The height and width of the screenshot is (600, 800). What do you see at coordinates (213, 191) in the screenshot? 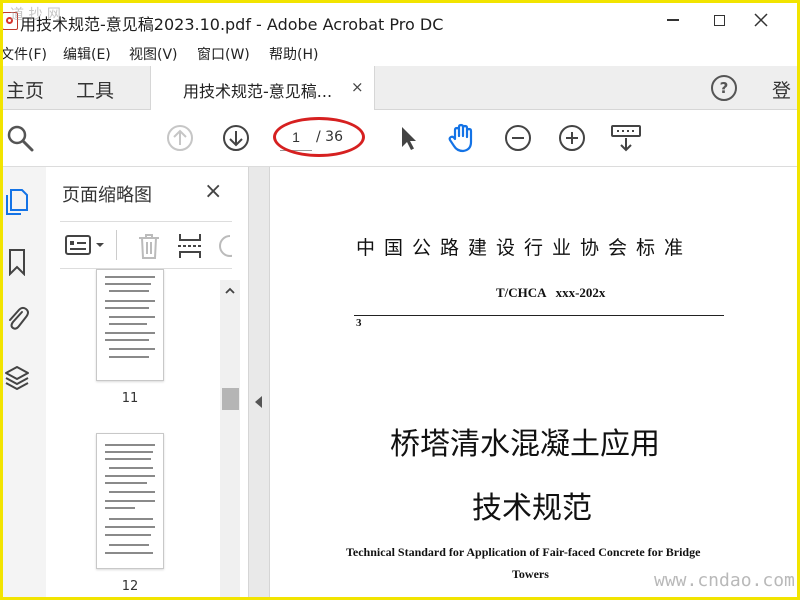
I see `panel-close-button: ×` at bounding box center [213, 191].